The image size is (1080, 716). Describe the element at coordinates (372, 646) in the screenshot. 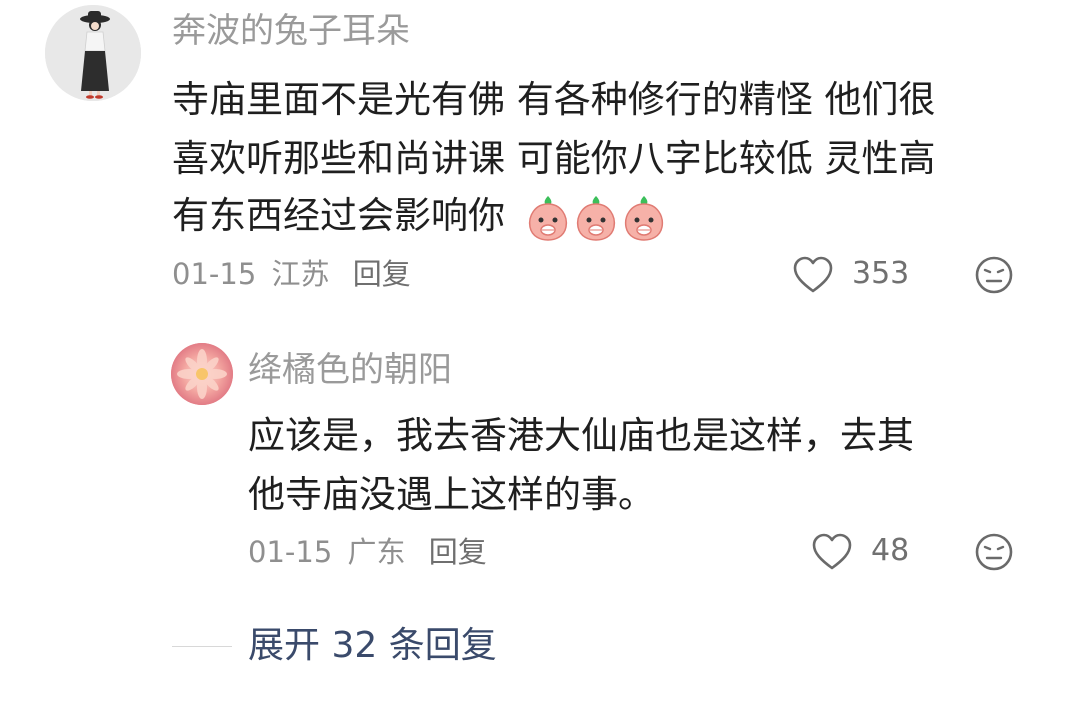

I see `expand-replies-button: 展开 32 条回复` at that location.